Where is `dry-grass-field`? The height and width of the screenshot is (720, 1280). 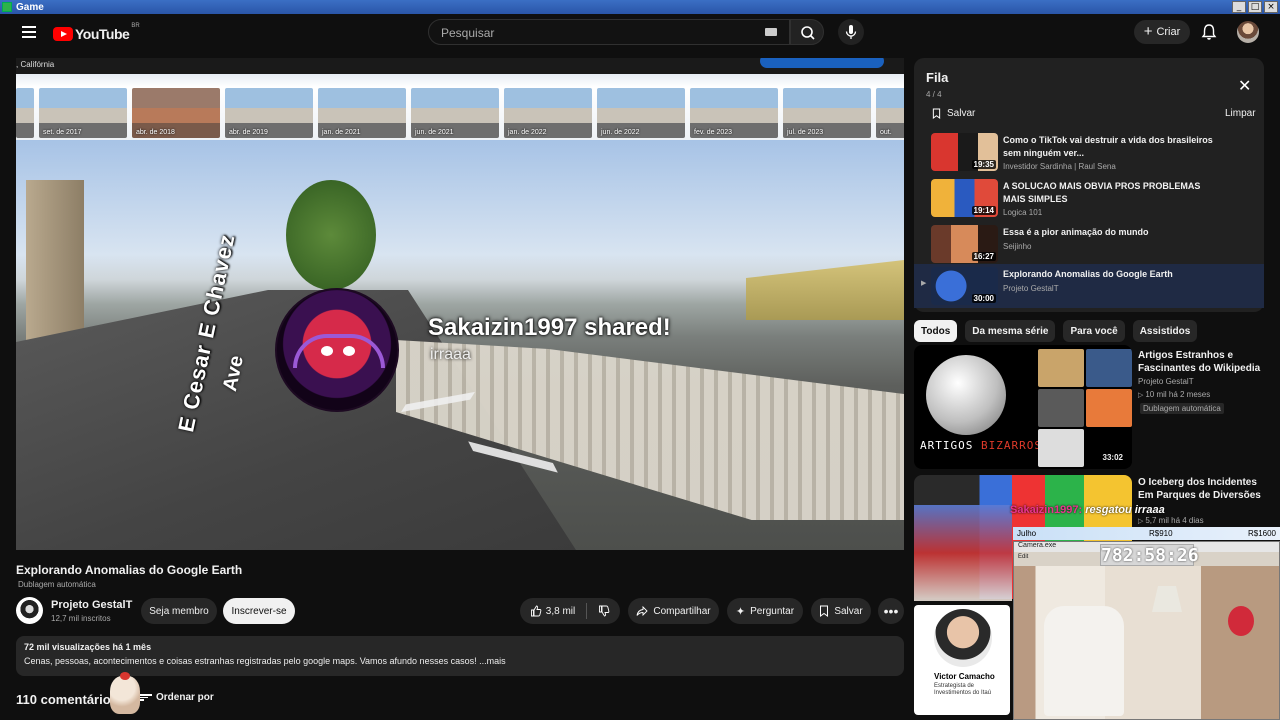
dry-grass-field is located at coordinates (825, 290).